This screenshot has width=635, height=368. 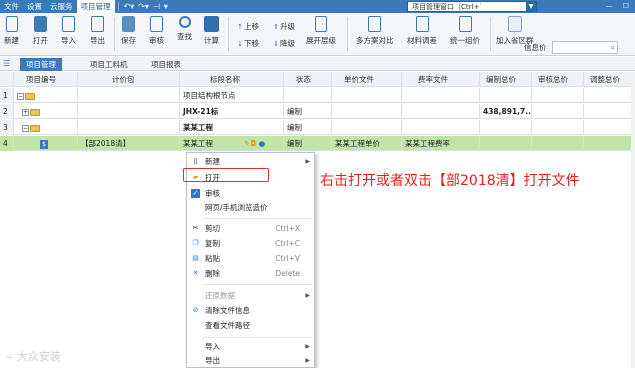 What do you see at coordinates (633, 220) in the screenshot?
I see `vertical-scrollbar` at bounding box center [633, 220].